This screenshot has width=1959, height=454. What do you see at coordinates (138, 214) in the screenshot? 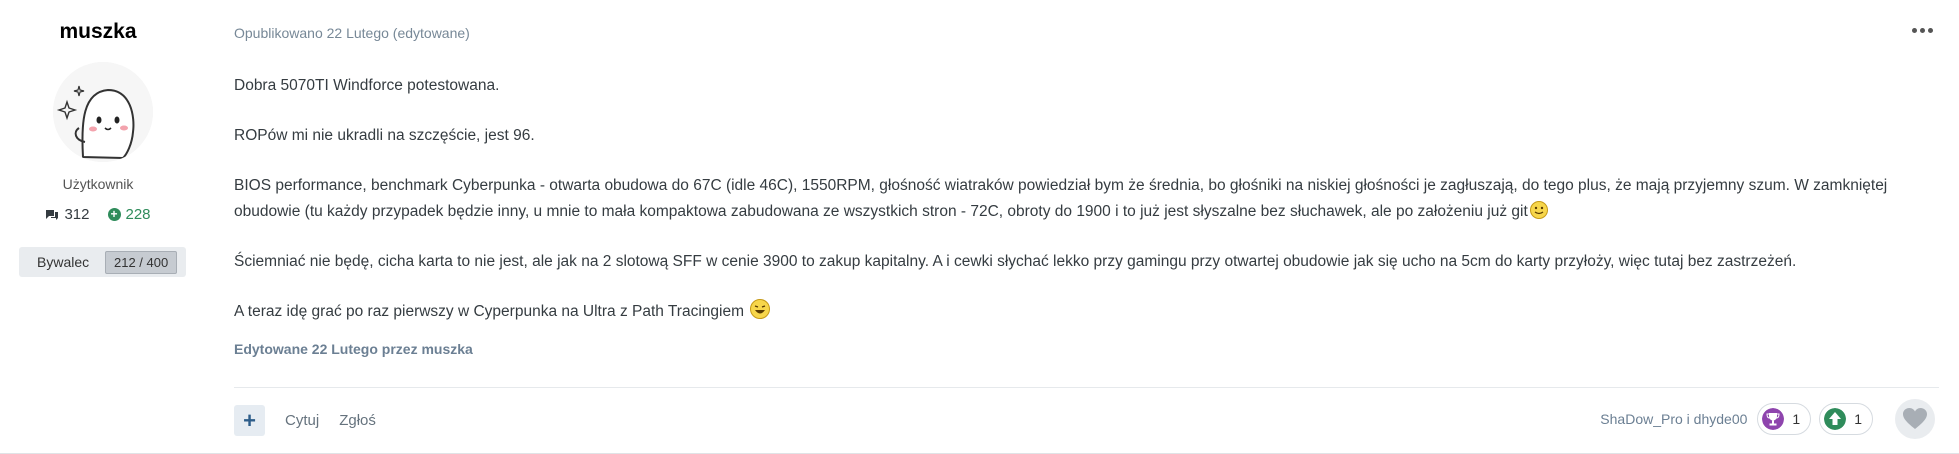
I see `reputation-value: 228` at bounding box center [138, 214].